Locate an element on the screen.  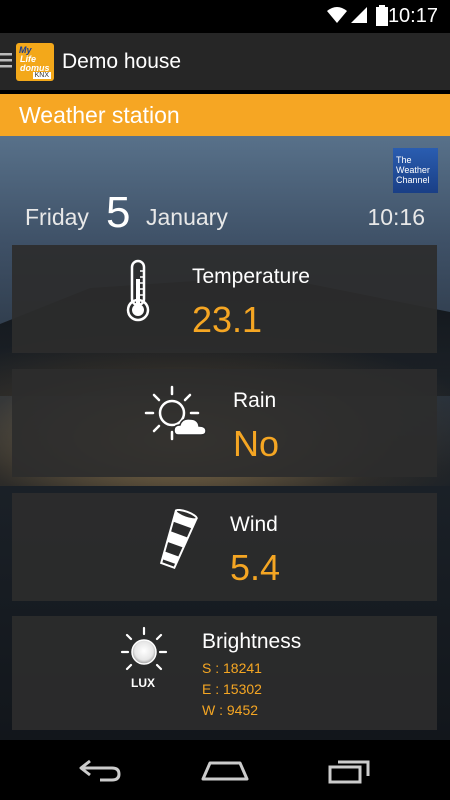
navigation-bar is located at coordinates (225, 770).